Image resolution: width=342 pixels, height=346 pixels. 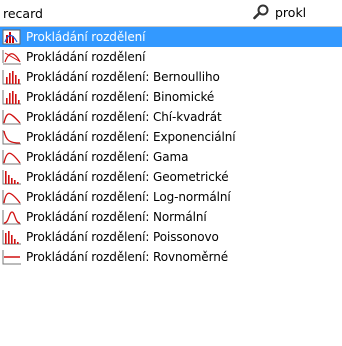 What do you see at coordinates (128, 197) in the screenshot?
I see `list-item-label: Prokládání rozdělení: Log-normální` at bounding box center [128, 197].